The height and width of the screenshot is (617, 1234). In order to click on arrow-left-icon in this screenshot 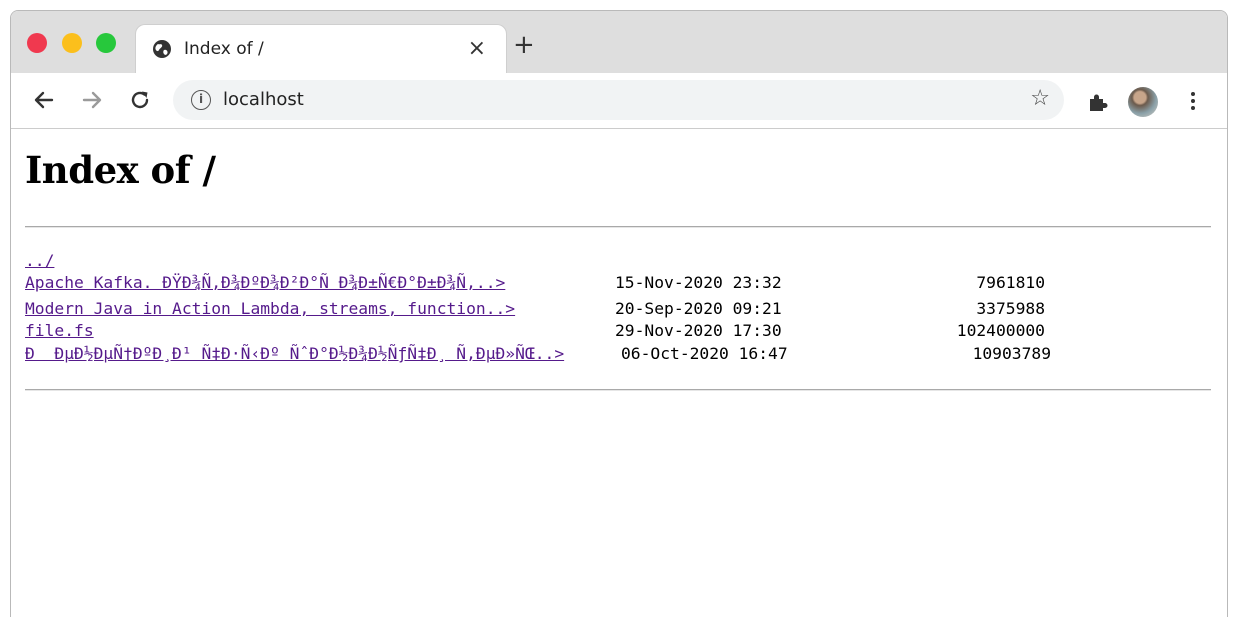, I will do `click(44, 100)`.